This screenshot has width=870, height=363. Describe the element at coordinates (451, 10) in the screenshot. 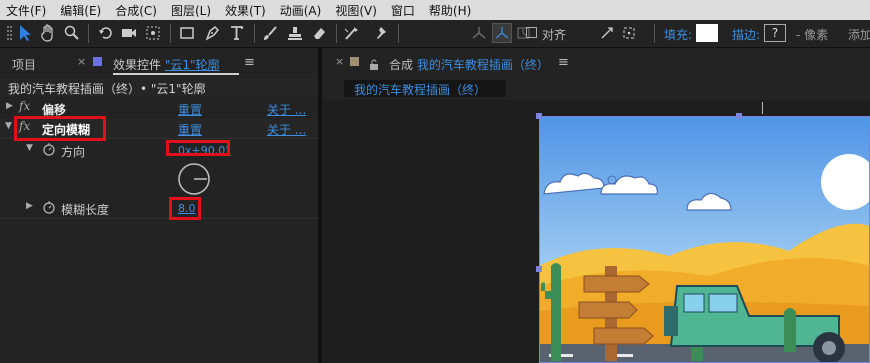

I see `menu-help: 帮助(H)` at that location.